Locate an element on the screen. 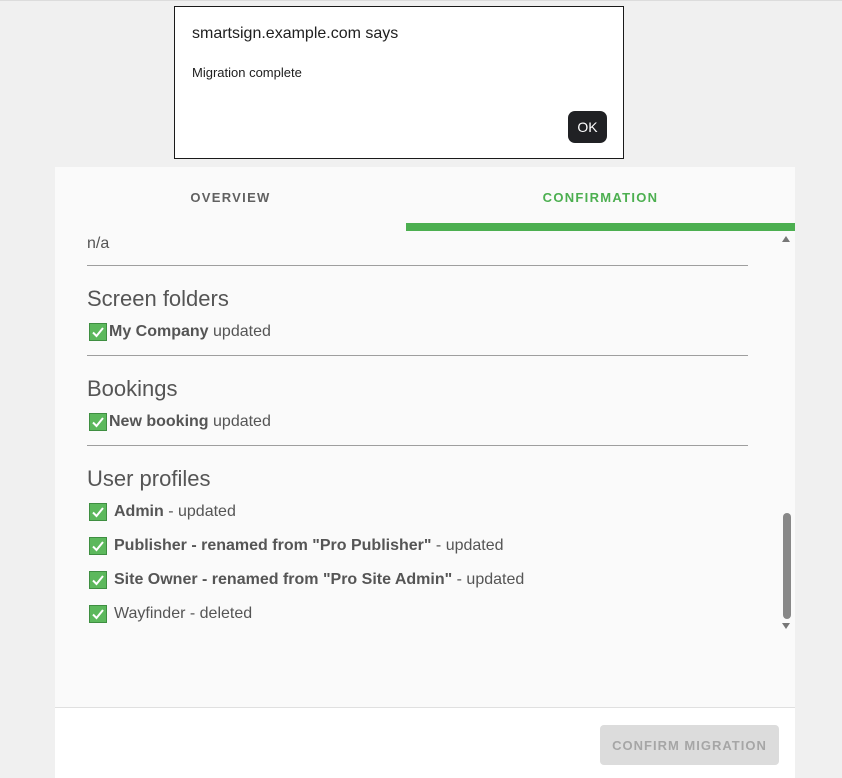 The image size is (842, 778). list-item: My Company updated is located at coordinates (180, 332).